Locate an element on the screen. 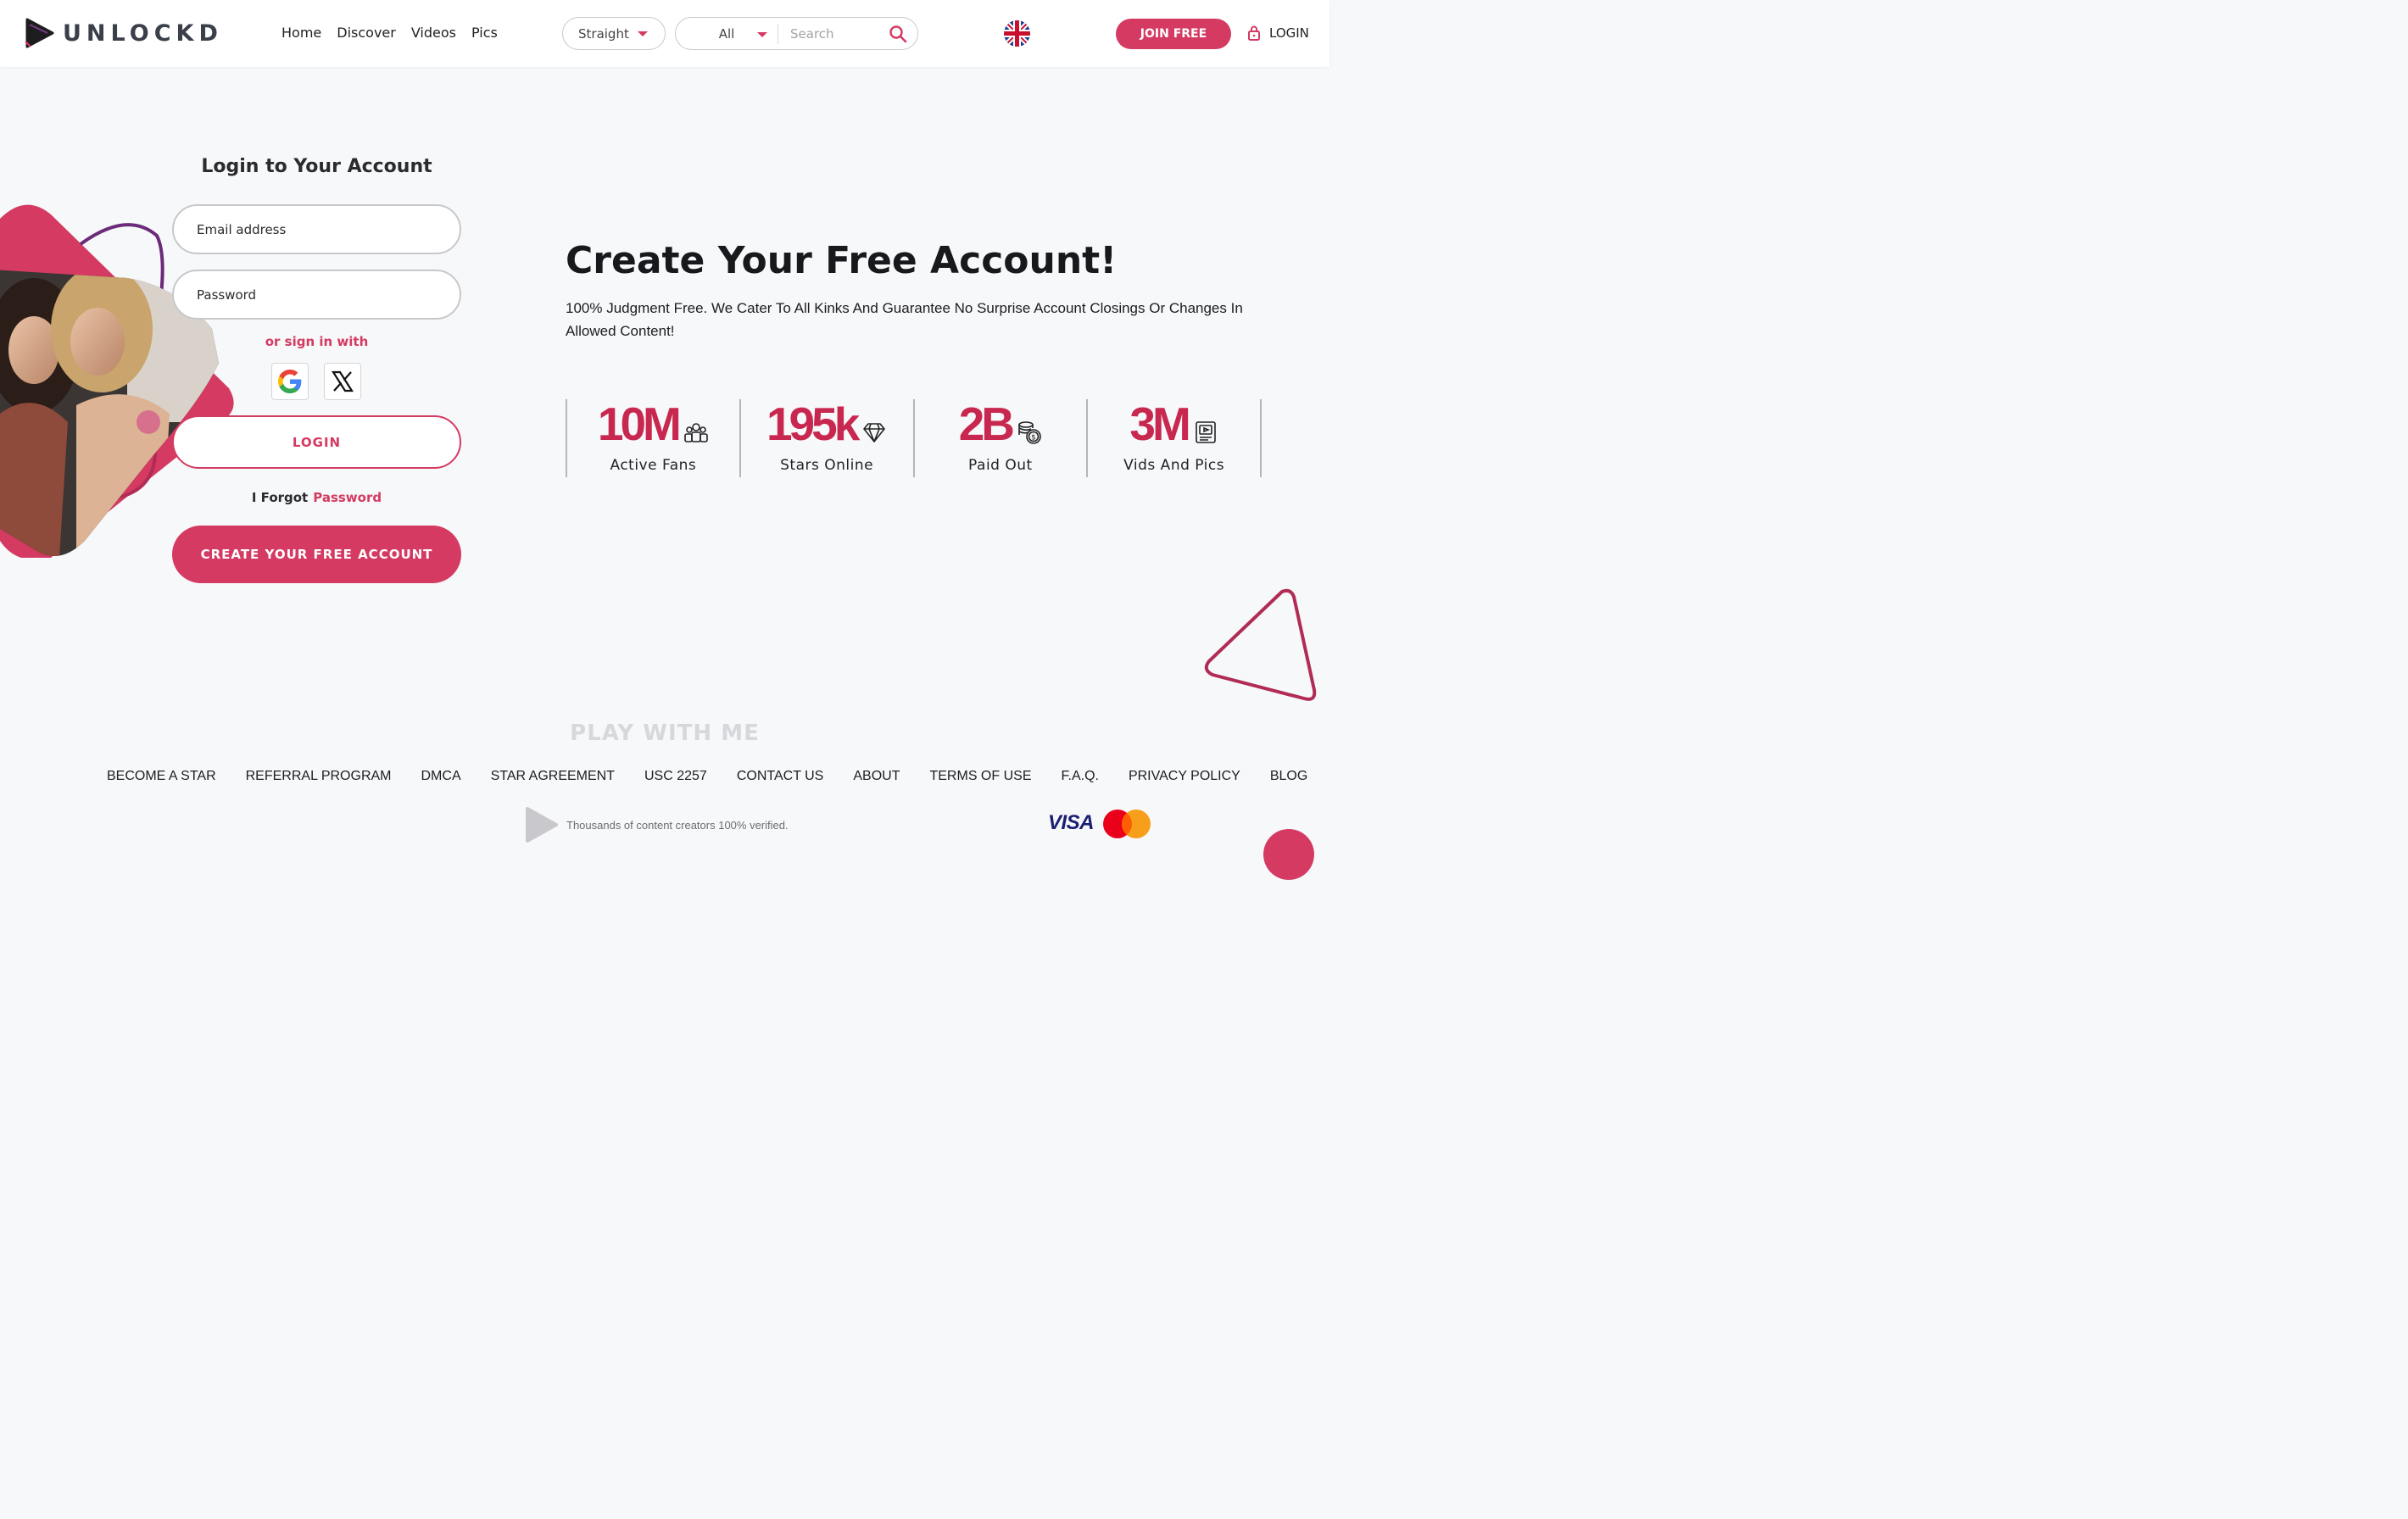 This screenshot has width=2408, height=1519. lock-icon is located at coordinates (1254, 33).